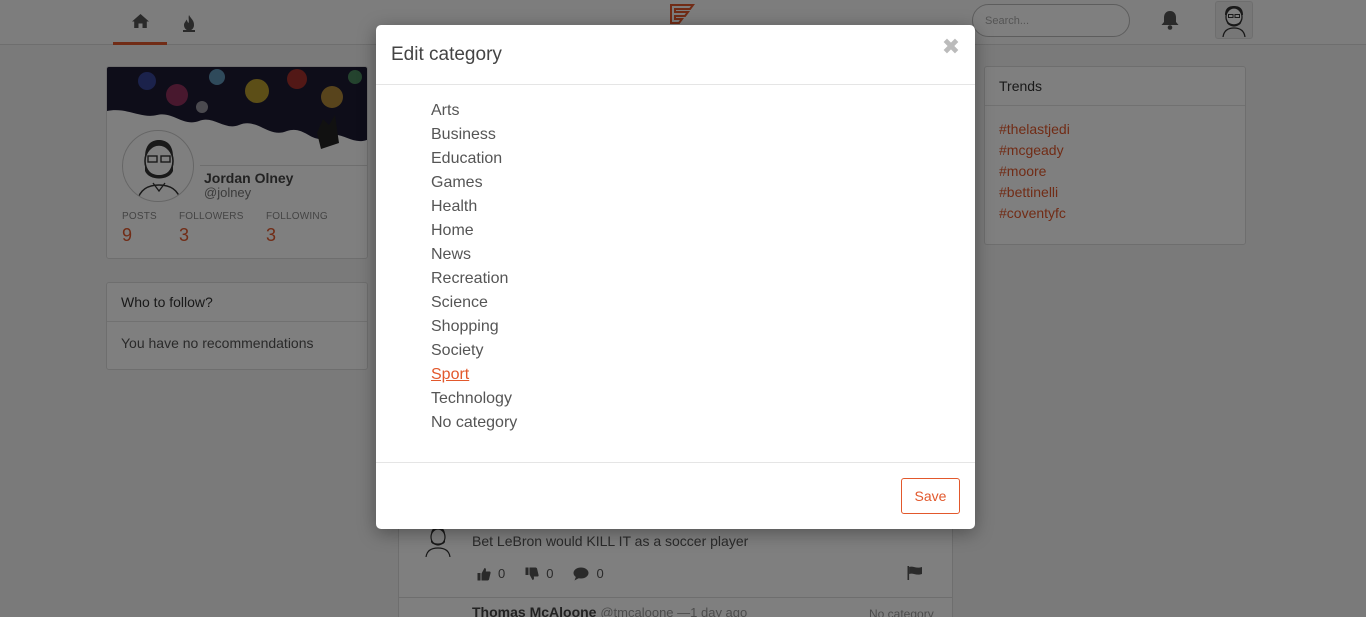 The image size is (1366, 617). I want to click on category-item-technology: Technology, so click(474, 399).